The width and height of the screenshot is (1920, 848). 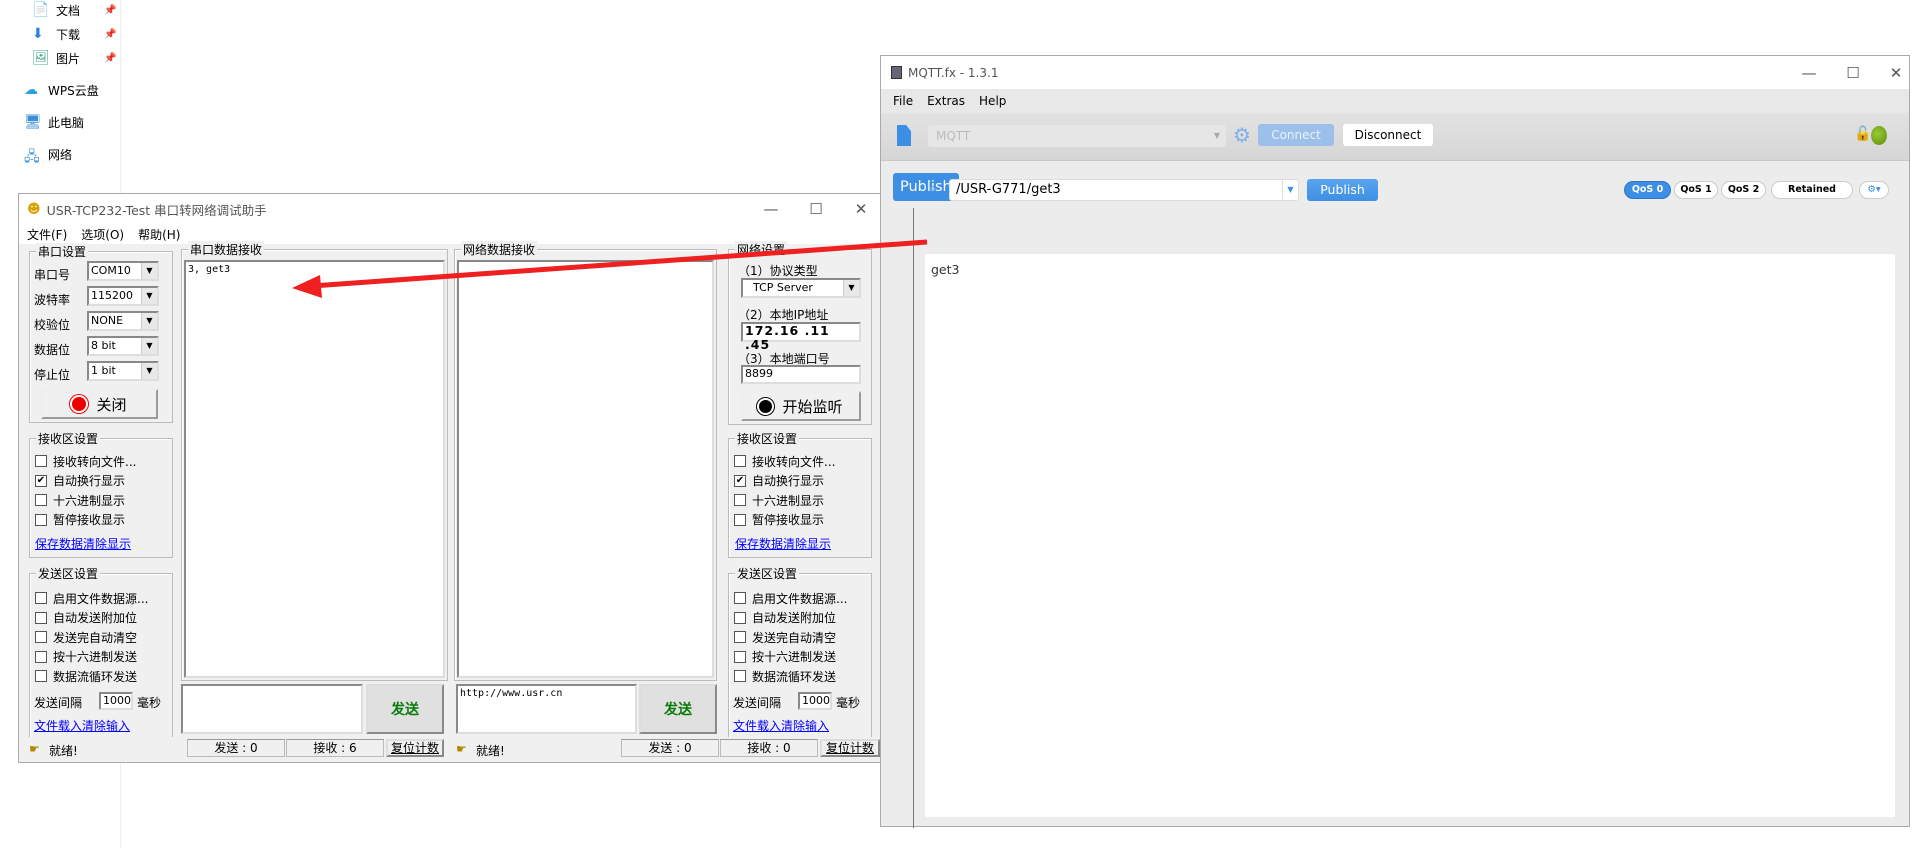 I want to click on serial-setting-select: 1 bit ▼, so click(x=123, y=371).